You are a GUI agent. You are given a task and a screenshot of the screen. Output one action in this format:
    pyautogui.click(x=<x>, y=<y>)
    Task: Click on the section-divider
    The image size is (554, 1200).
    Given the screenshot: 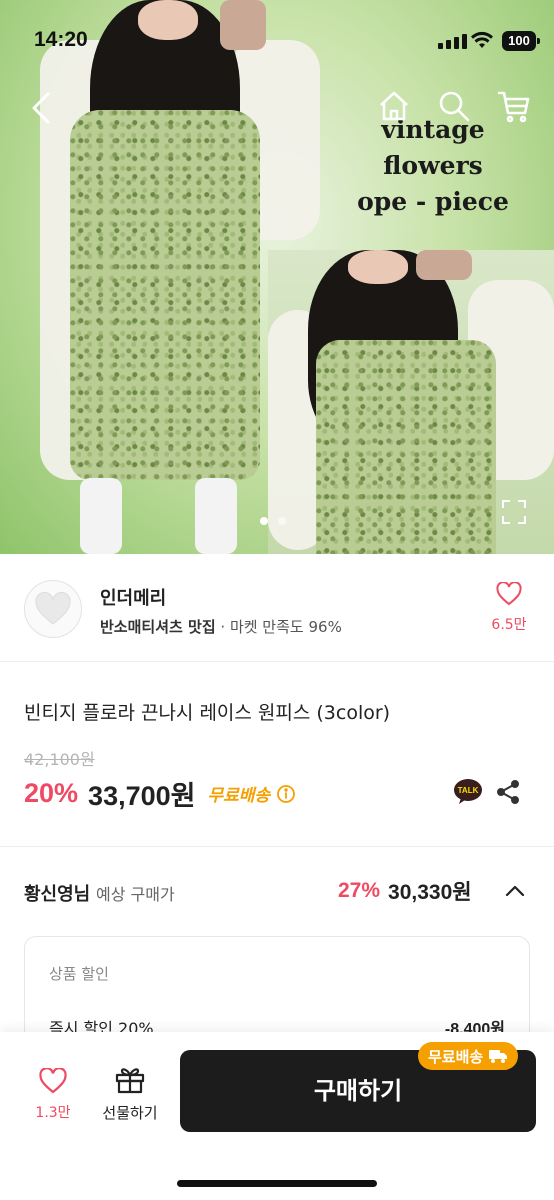 What is the action you would take?
    pyautogui.click(x=277, y=846)
    